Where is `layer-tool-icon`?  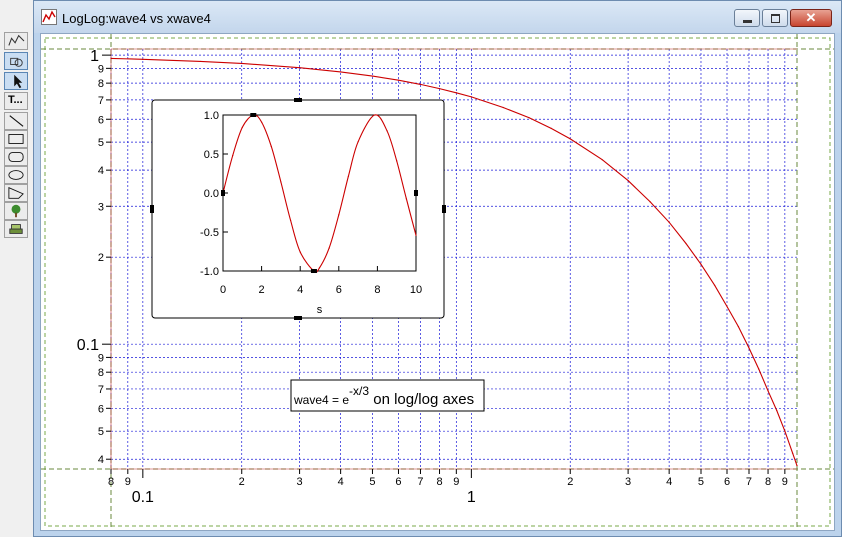
layer-tool-icon is located at coordinates (16, 229).